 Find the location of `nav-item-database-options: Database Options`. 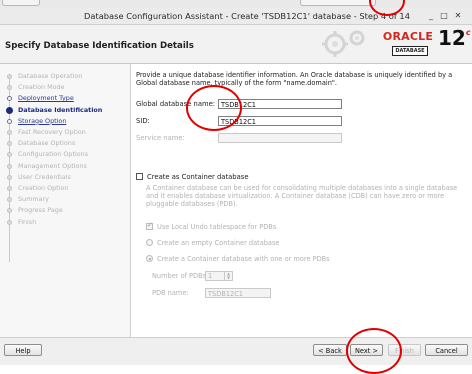

nav-item-database-options: Database Options is located at coordinates (65, 143).